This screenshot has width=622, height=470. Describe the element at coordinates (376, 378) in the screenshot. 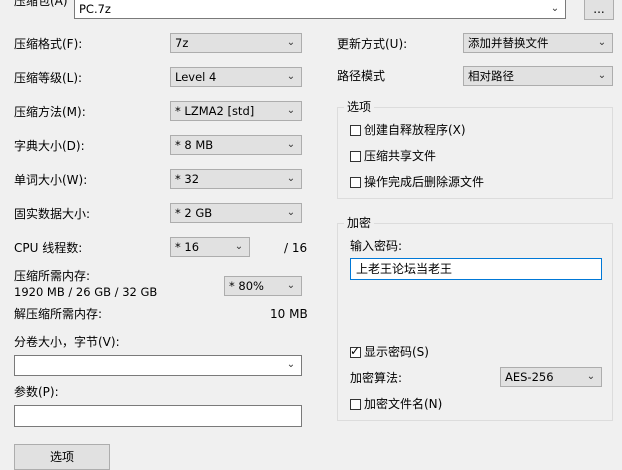

I see `enc-method-label: 加密算法:` at that location.